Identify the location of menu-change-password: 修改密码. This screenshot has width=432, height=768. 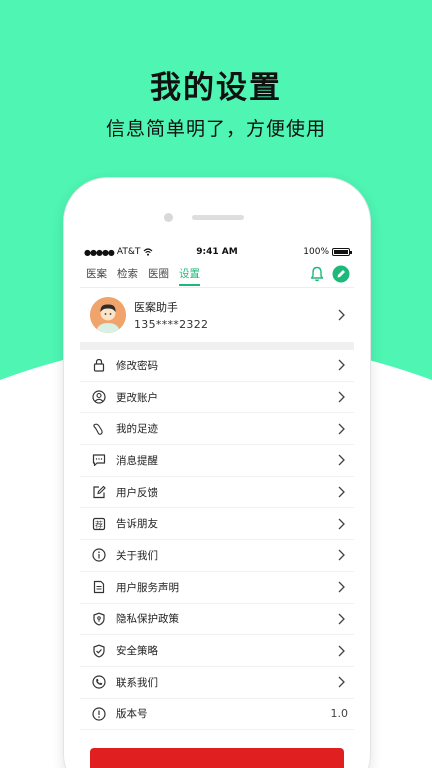
(217, 366).